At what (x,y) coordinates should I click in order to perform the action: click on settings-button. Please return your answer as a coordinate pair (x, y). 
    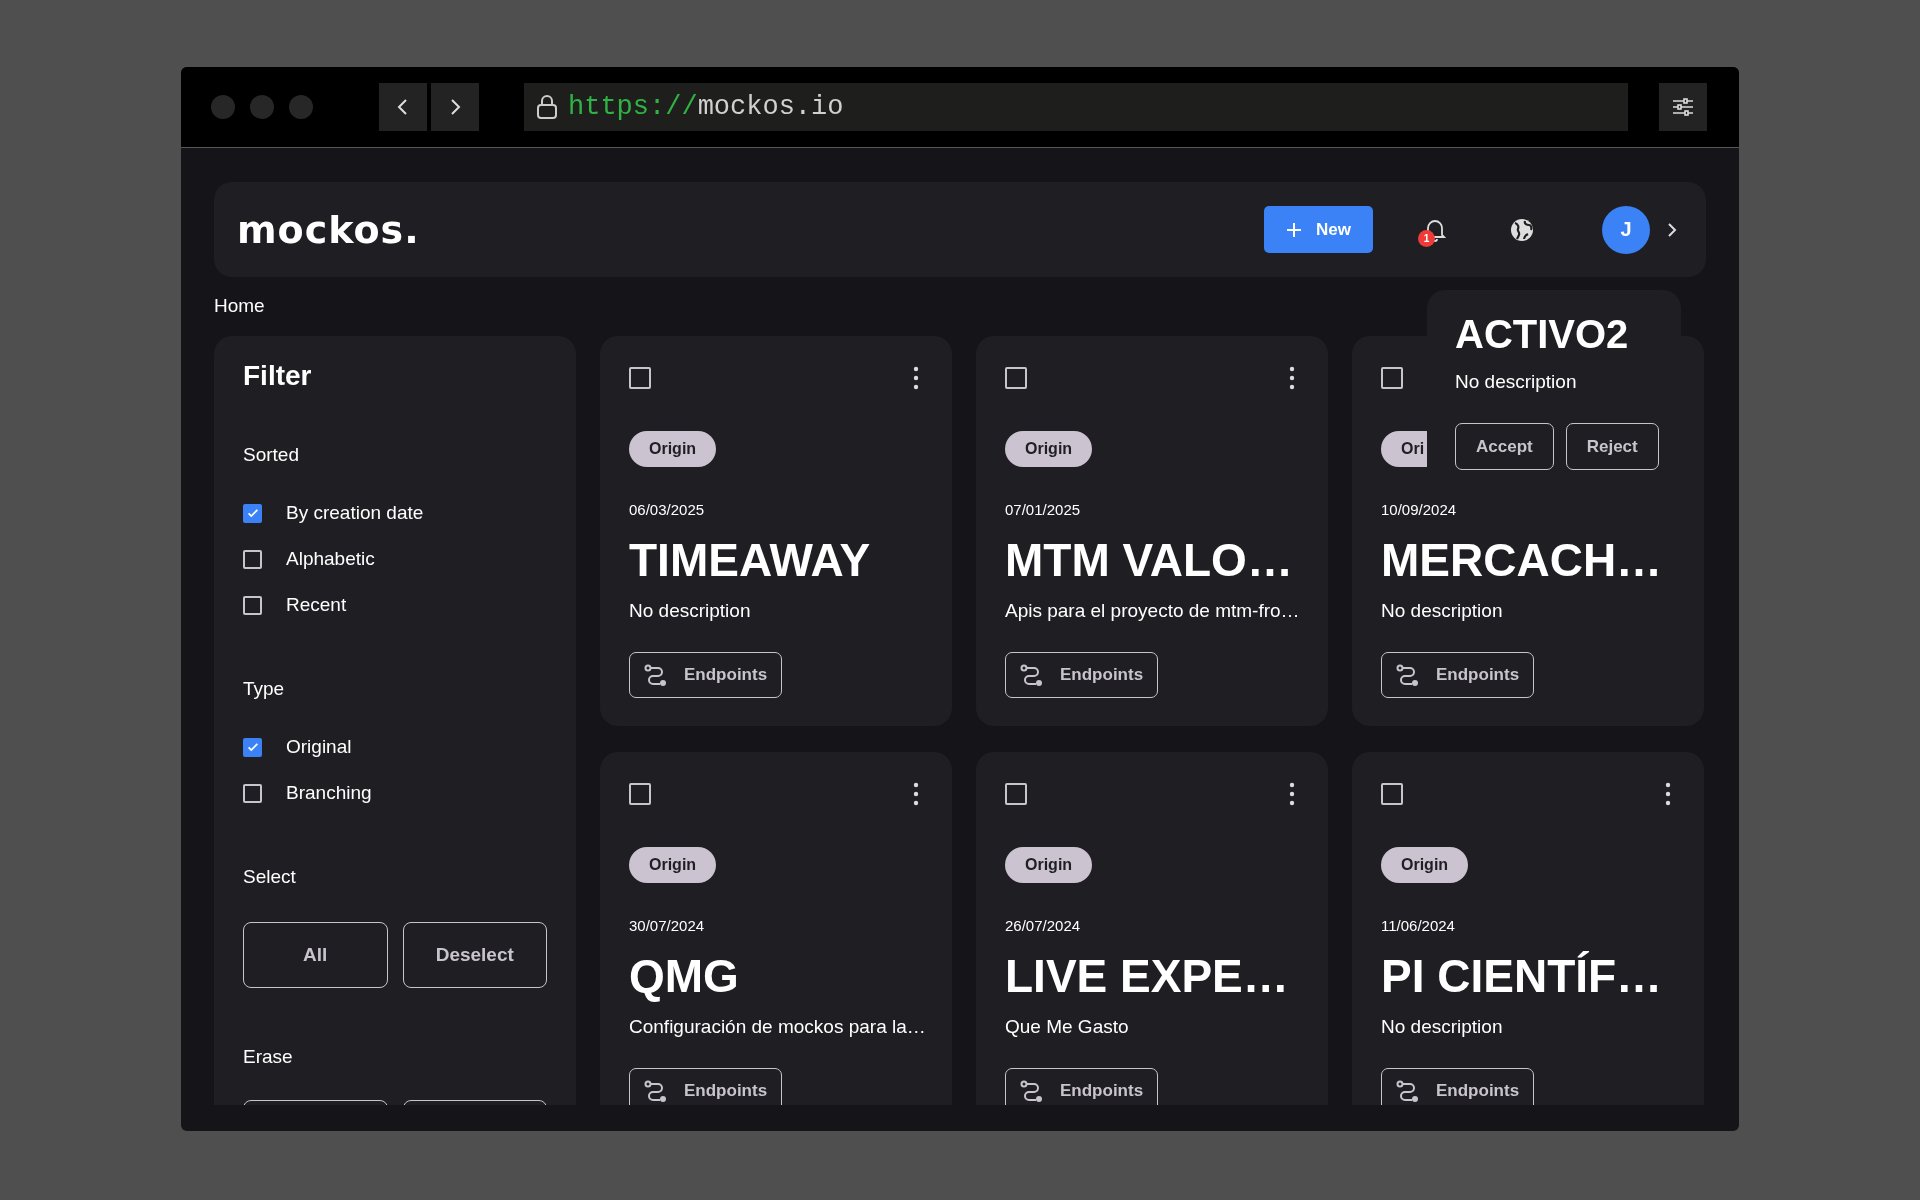
    Looking at the image, I should click on (1683, 107).